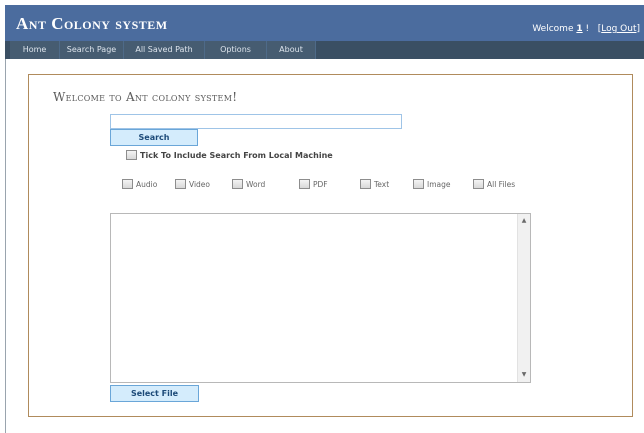 The image size is (644, 433). I want to click on select-file-button: Select File, so click(154, 393).